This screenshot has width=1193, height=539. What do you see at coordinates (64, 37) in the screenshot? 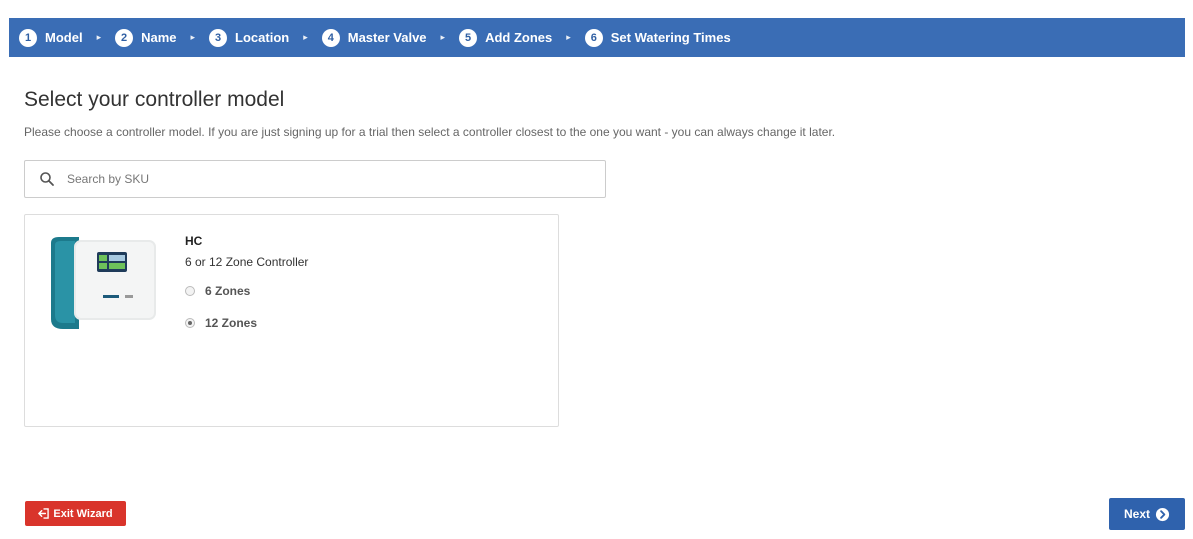
I see `step-label: Model` at bounding box center [64, 37].